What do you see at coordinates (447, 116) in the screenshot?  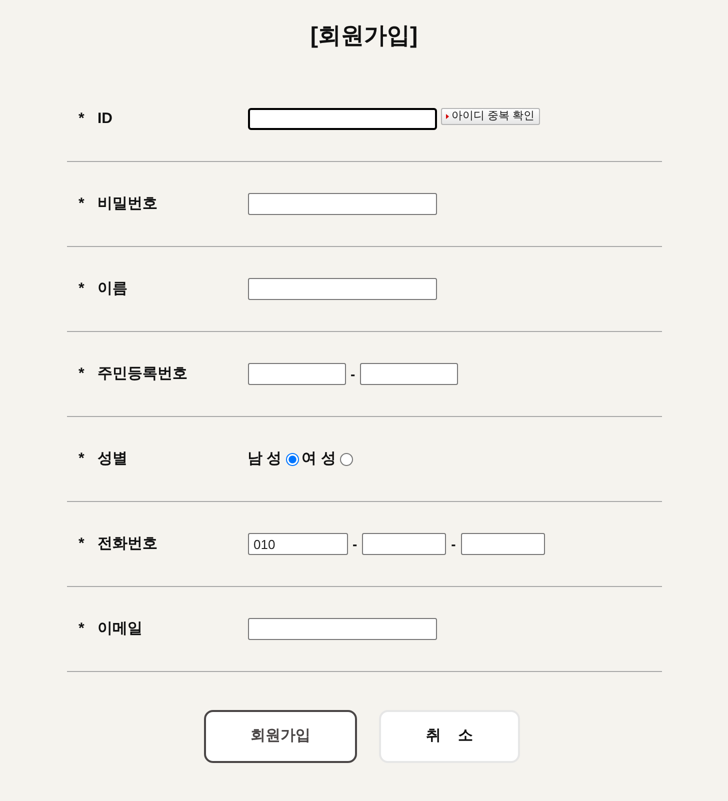 I see `triangle-icon` at bounding box center [447, 116].